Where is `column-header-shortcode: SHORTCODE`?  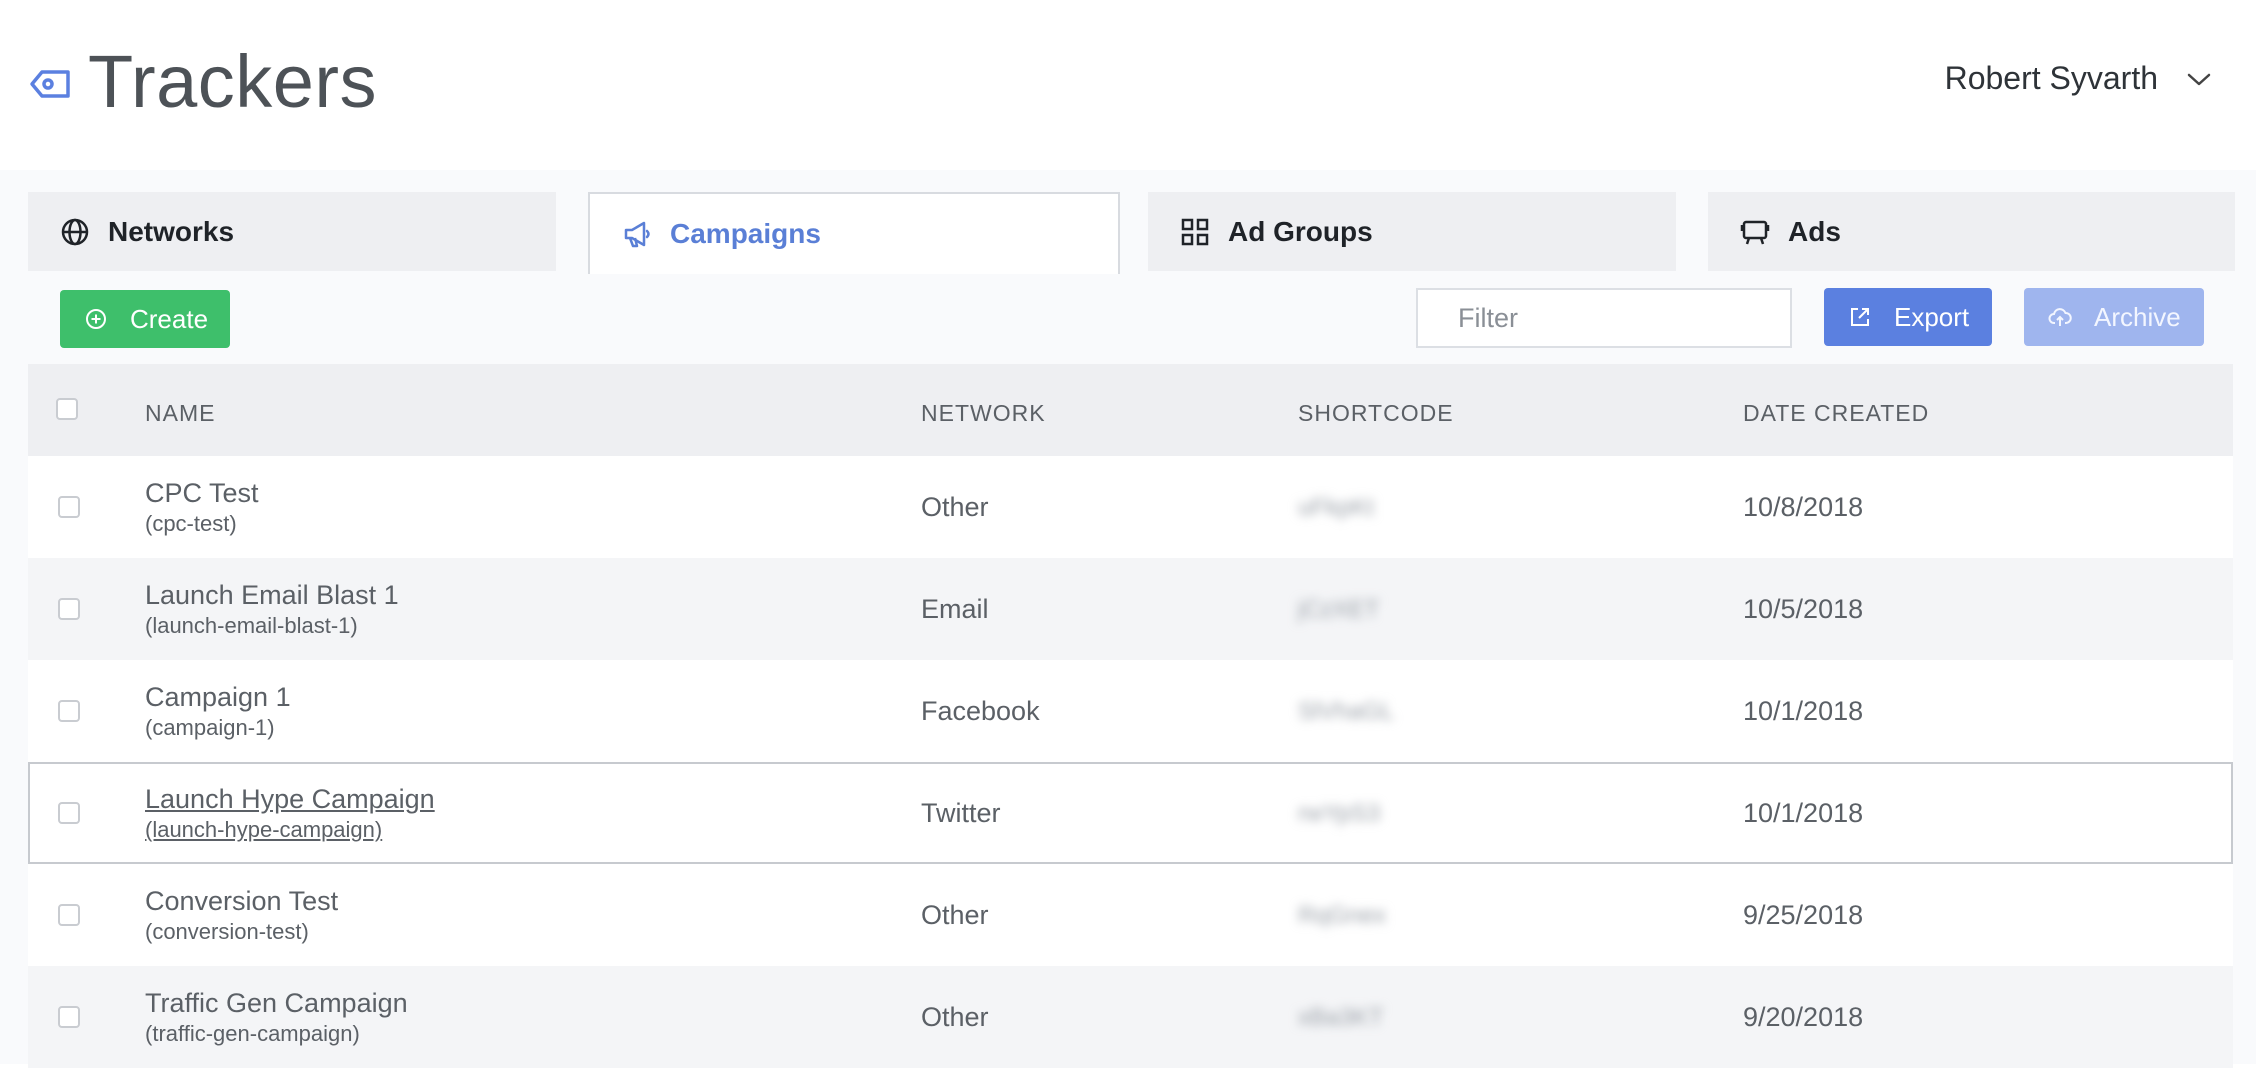 column-header-shortcode: SHORTCODE is located at coordinates (1376, 413).